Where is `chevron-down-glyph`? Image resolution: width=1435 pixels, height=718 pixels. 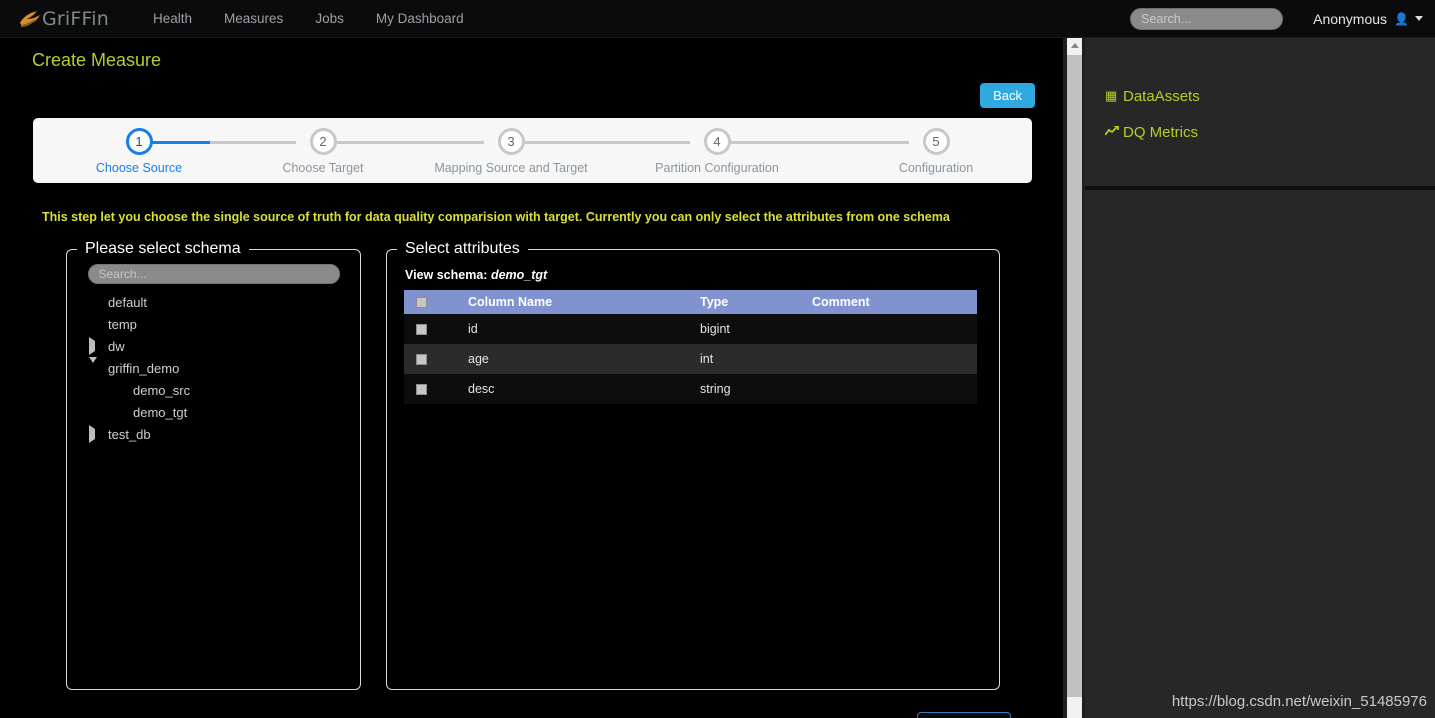
chevron-down-glyph is located at coordinates (93, 365).